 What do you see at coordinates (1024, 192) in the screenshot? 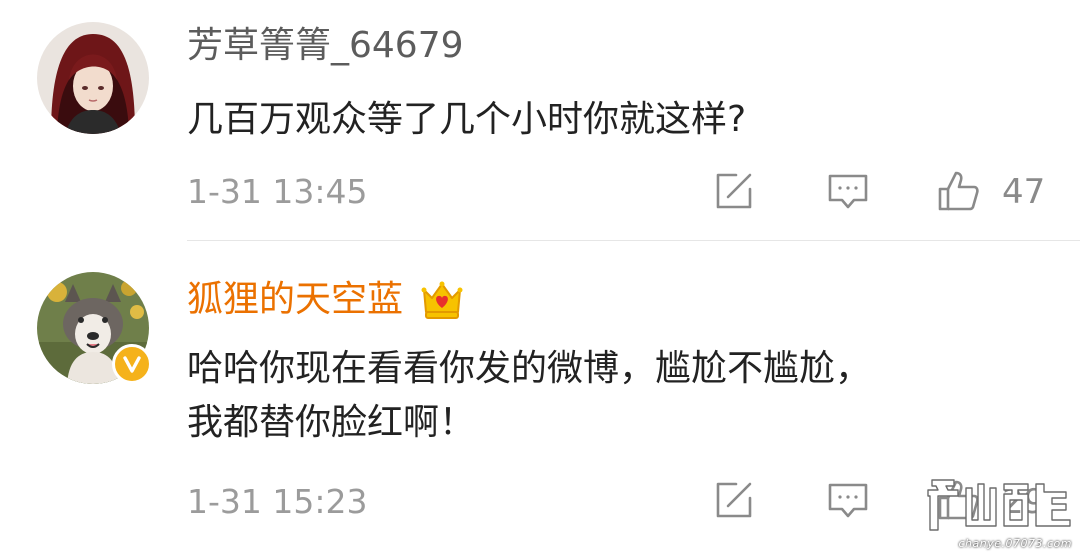
I see `like-count: 47` at bounding box center [1024, 192].